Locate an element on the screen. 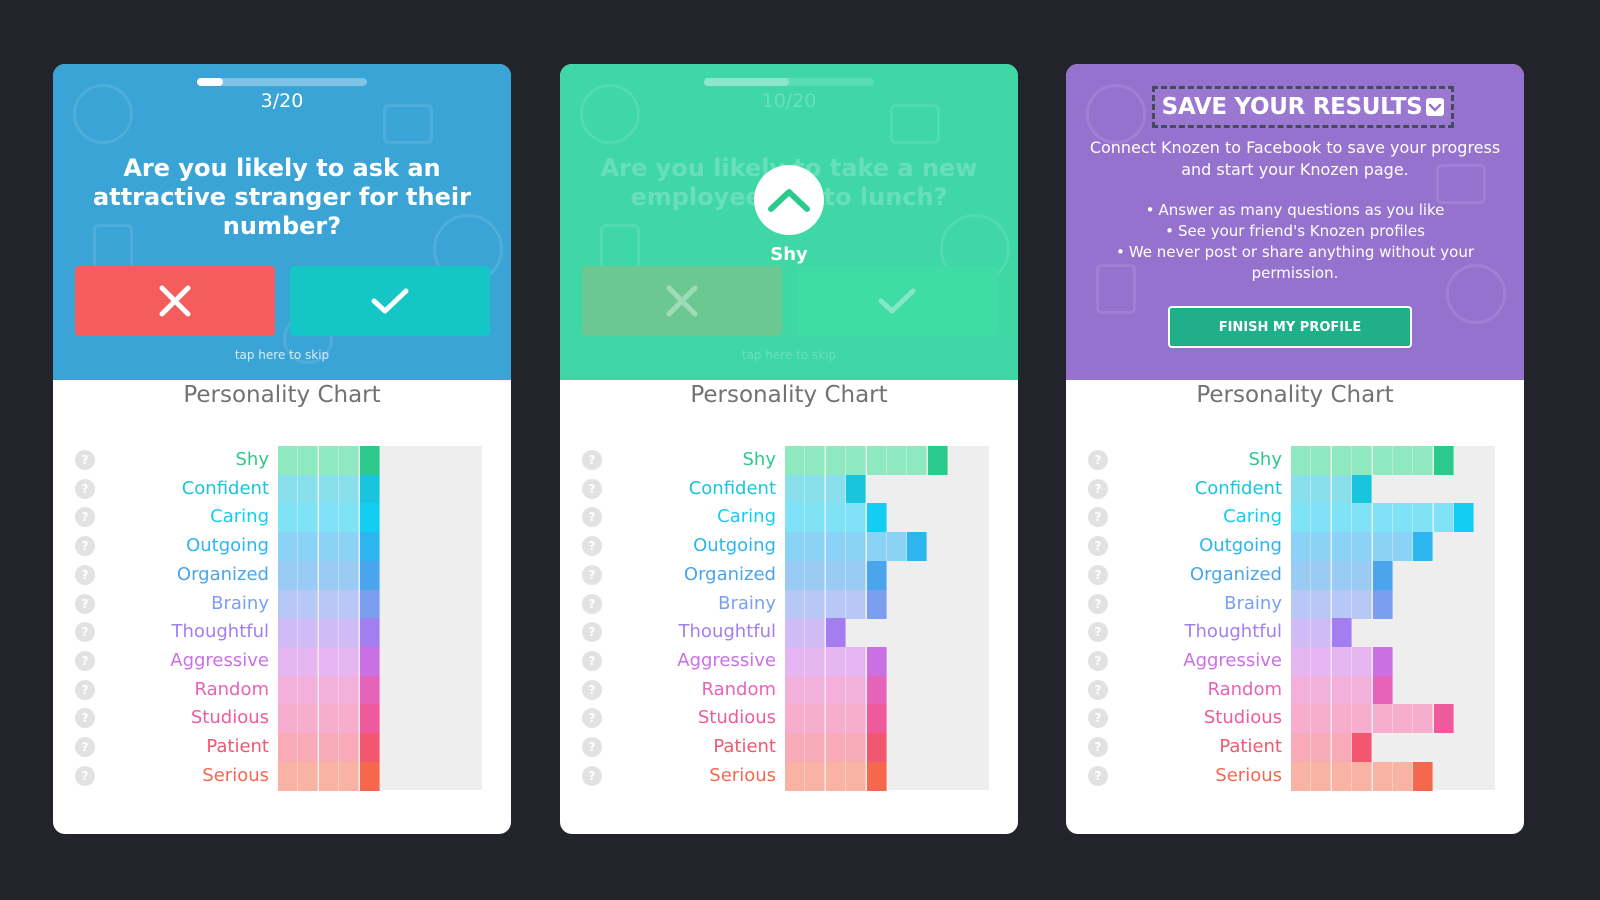 The width and height of the screenshot is (1600, 900). chart-row: ? Outgoing is located at coordinates (282, 547).